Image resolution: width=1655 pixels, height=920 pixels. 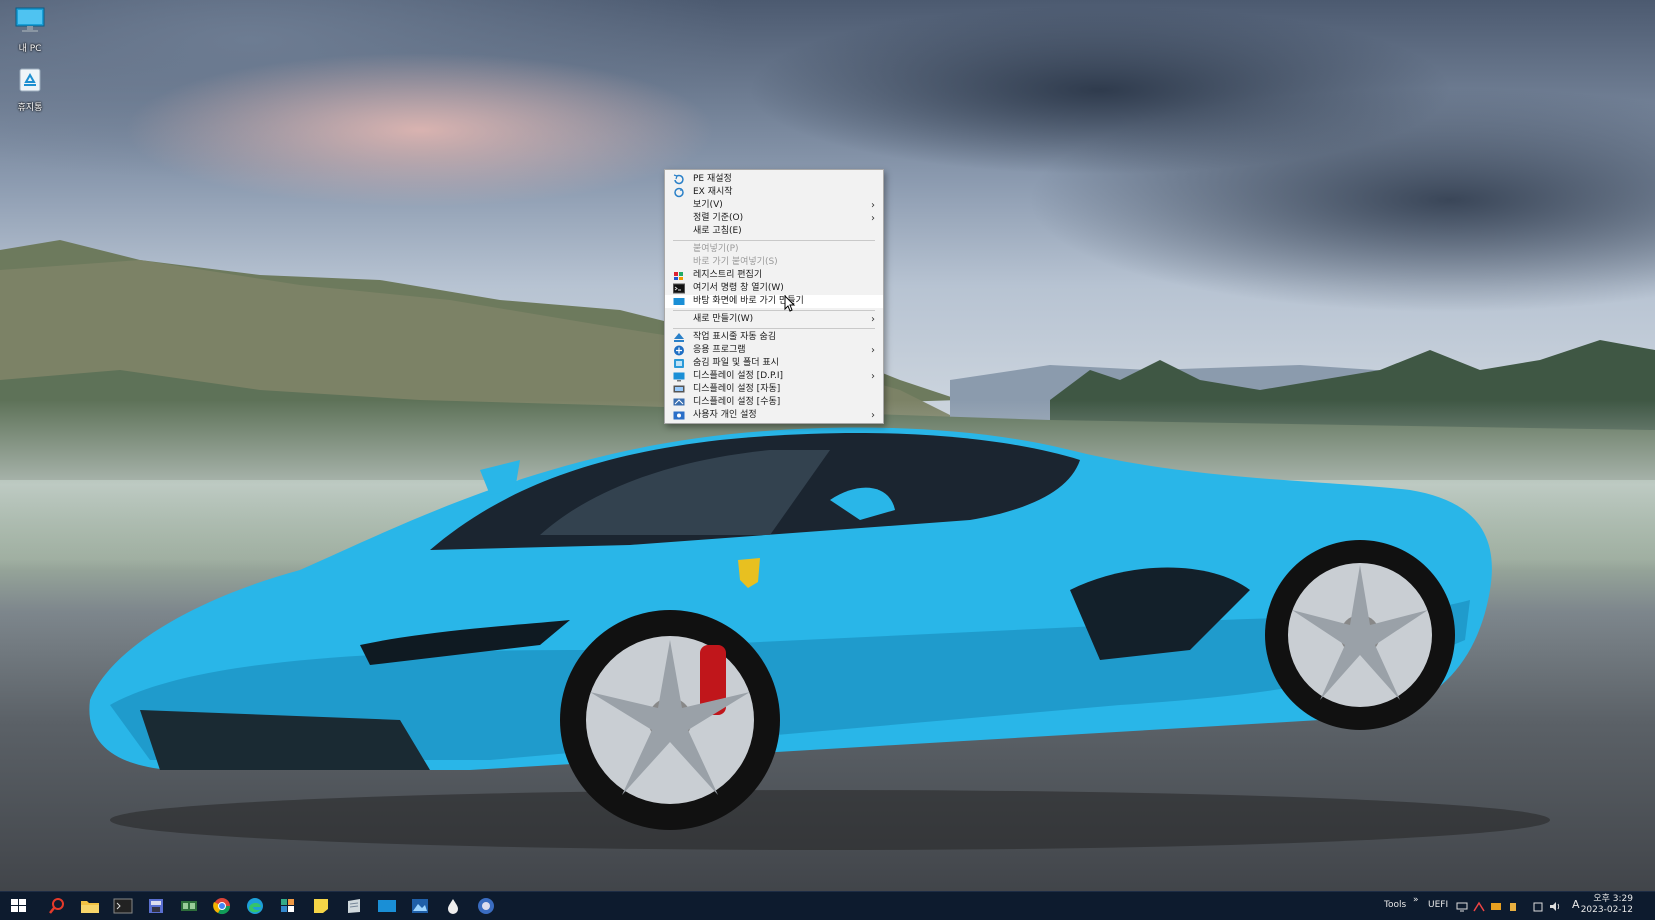 I want to click on menu-item-ex-restart: EX 재시작, so click(x=774, y=192).